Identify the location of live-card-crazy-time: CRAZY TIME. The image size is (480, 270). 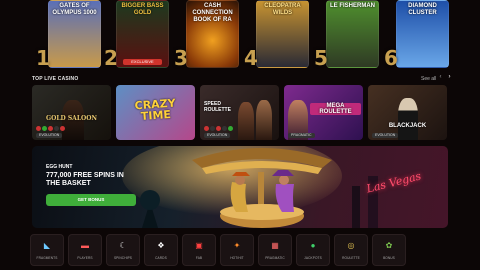
(155, 112).